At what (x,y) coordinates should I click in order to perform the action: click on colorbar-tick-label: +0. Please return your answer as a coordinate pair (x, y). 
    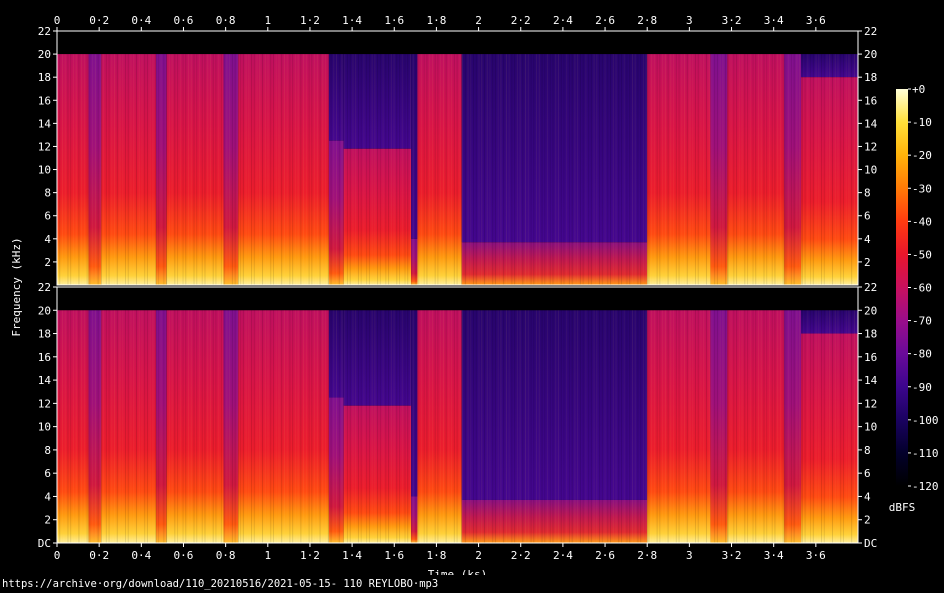
    Looking at the image, I should click on (918, 89).